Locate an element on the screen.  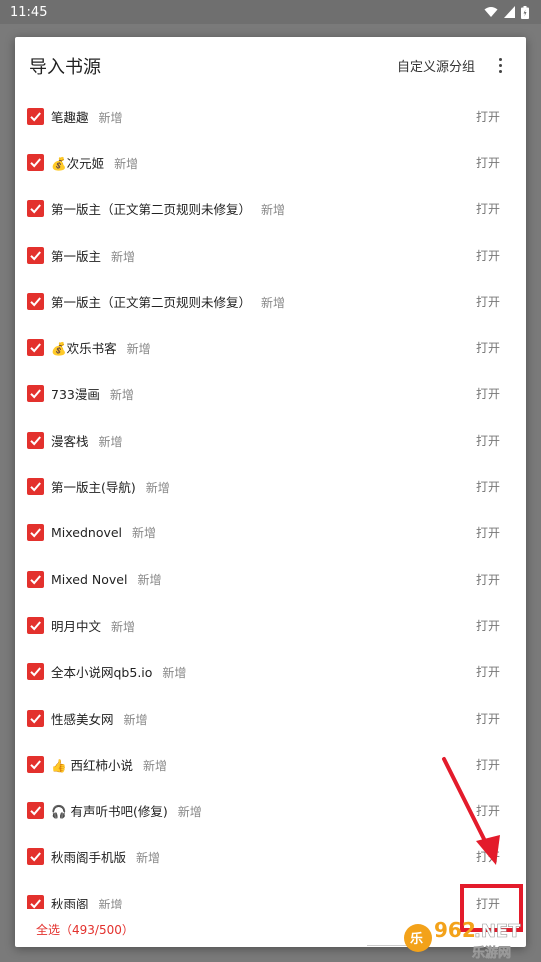
source-title: 性感美女网 is located at coordinates (82, 719).